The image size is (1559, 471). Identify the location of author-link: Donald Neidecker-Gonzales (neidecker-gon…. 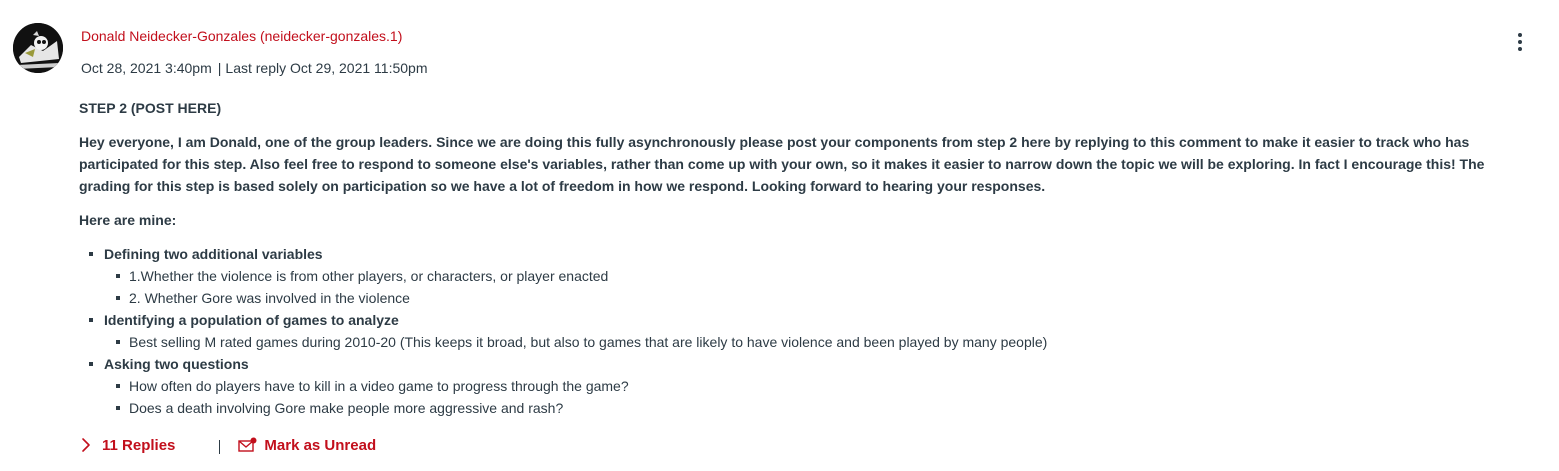
(241, 36).